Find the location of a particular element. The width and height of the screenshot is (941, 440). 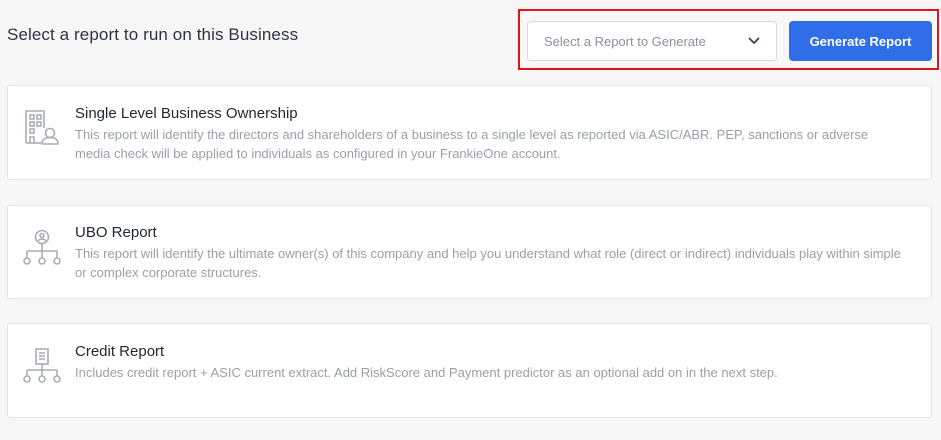

page-title: Select a report to run on this Business is located at coordinates (153, 34).